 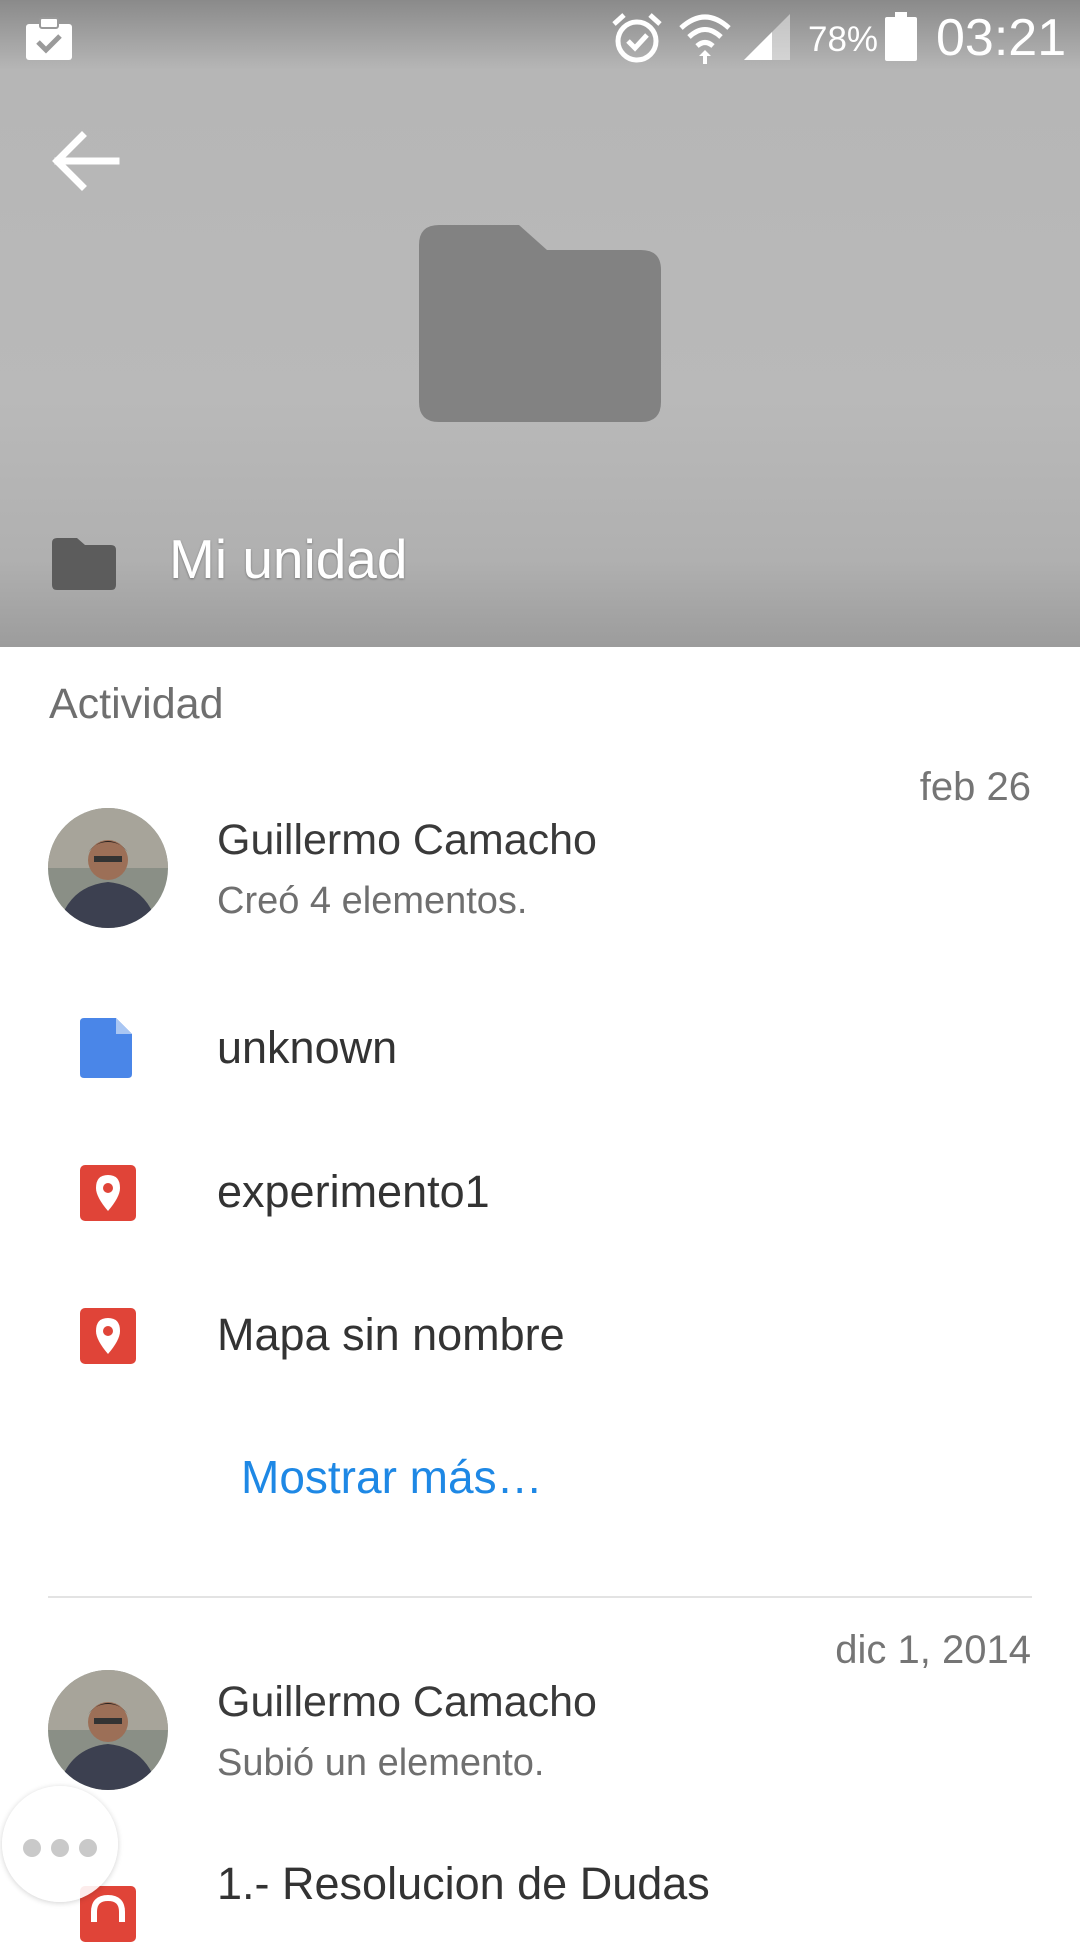 I want to click on divider, so click(x=540, y=1597).